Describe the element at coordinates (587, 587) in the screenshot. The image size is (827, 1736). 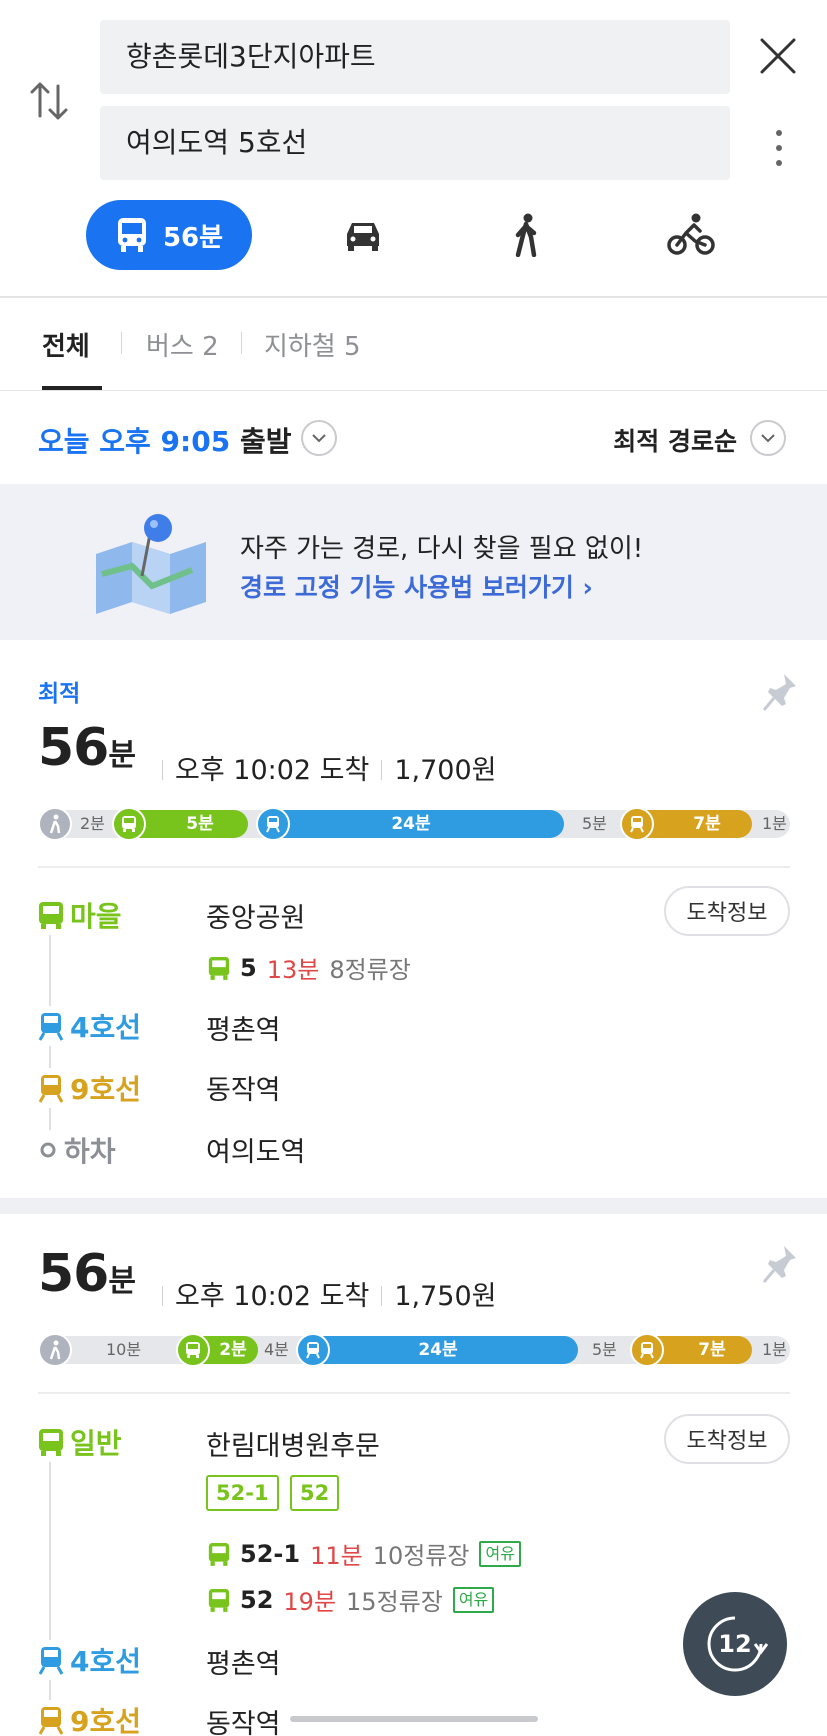
I see `chevron-right-icon: ›` at that location.